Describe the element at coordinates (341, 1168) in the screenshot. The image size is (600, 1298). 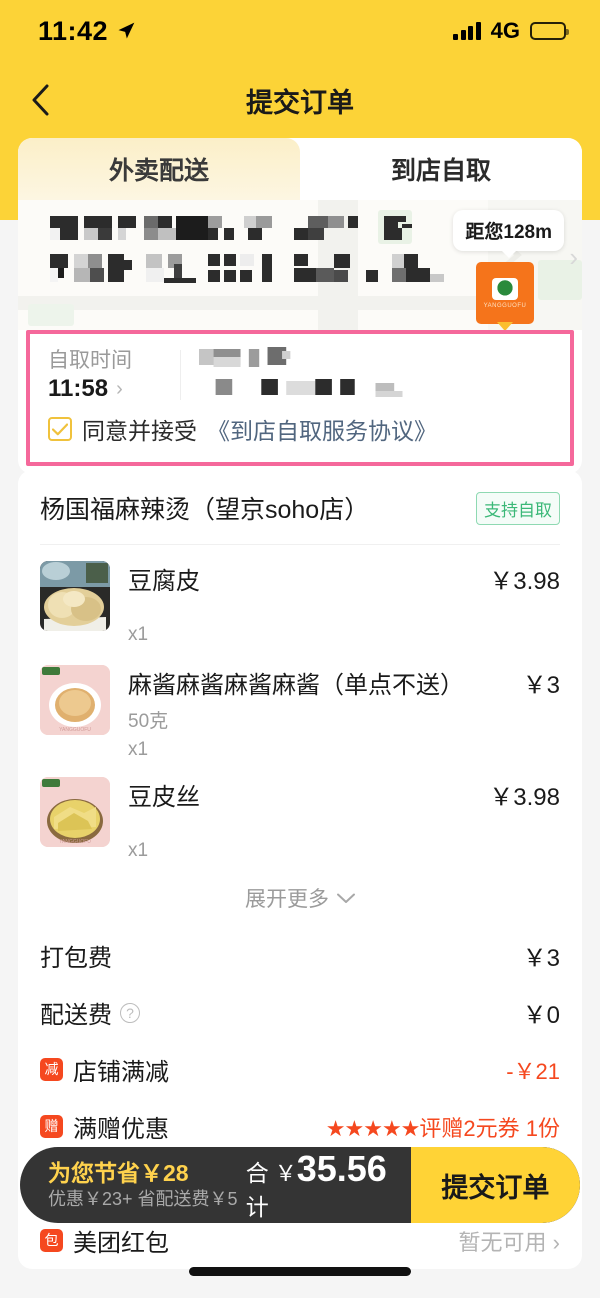
I see `total-amount: 35.56` at that location.